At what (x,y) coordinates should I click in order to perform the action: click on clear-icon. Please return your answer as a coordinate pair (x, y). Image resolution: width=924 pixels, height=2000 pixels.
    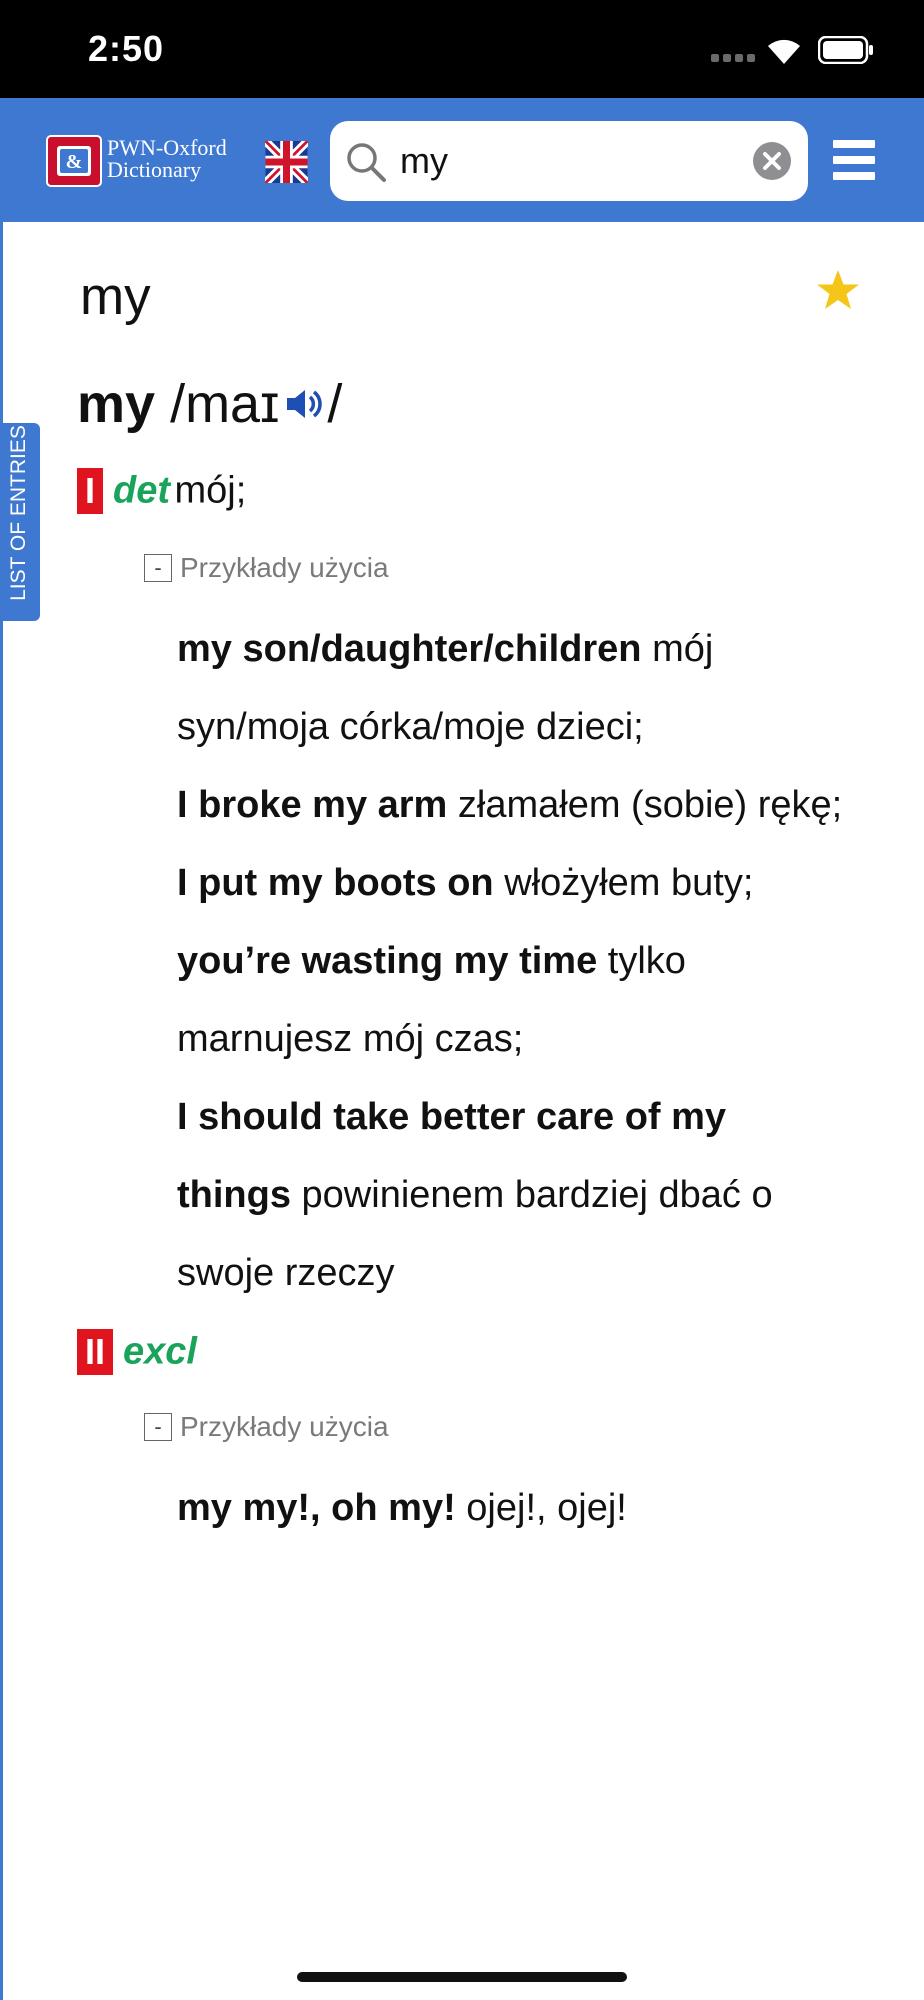
    Looking at the image, I should click on (772, 161).